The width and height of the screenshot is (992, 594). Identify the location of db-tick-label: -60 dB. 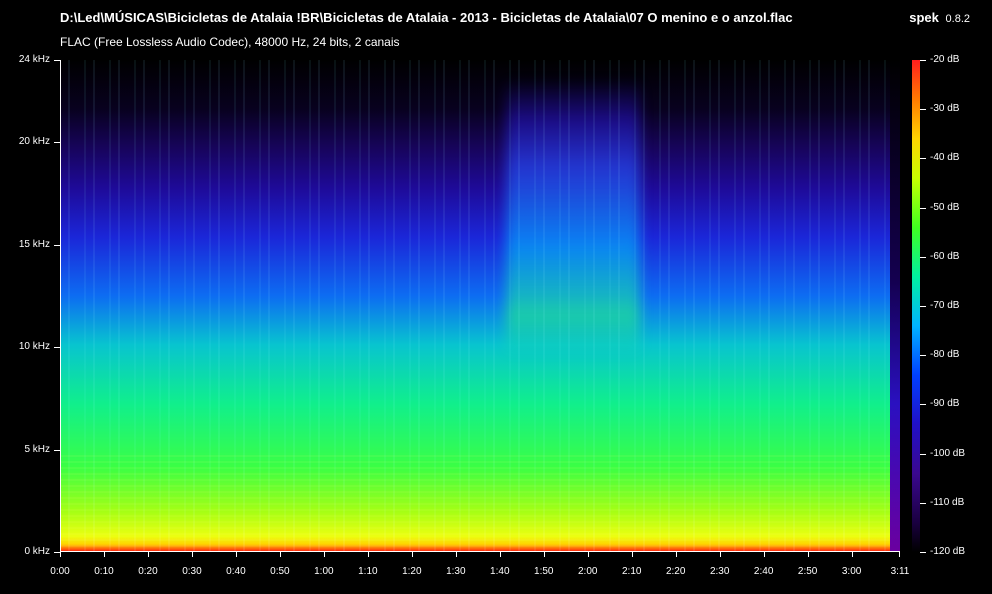
(945, 256).